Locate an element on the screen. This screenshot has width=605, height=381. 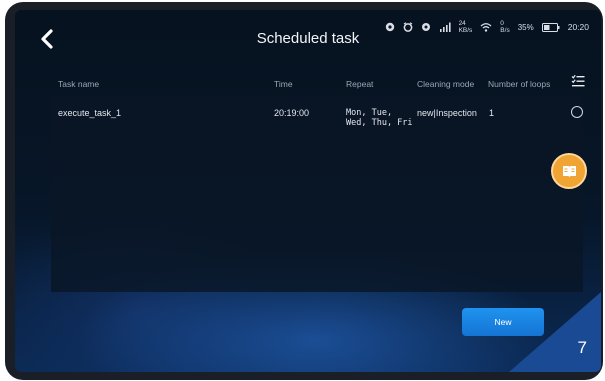
repeat-line-1: Mon, Tue, is located at coordinates (369, 113).